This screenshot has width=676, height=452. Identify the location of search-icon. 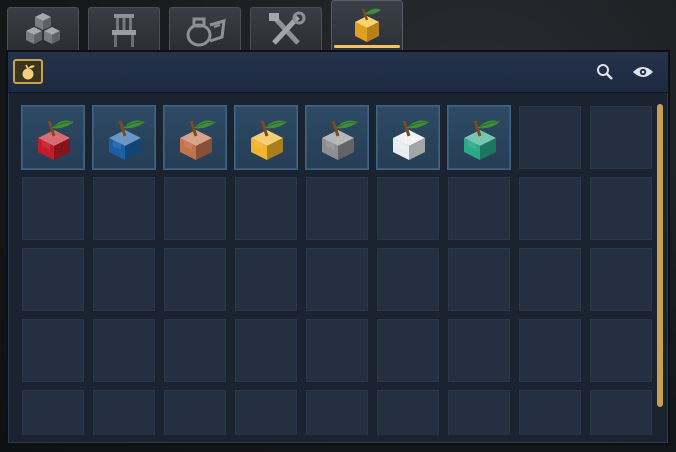
(605, 72).